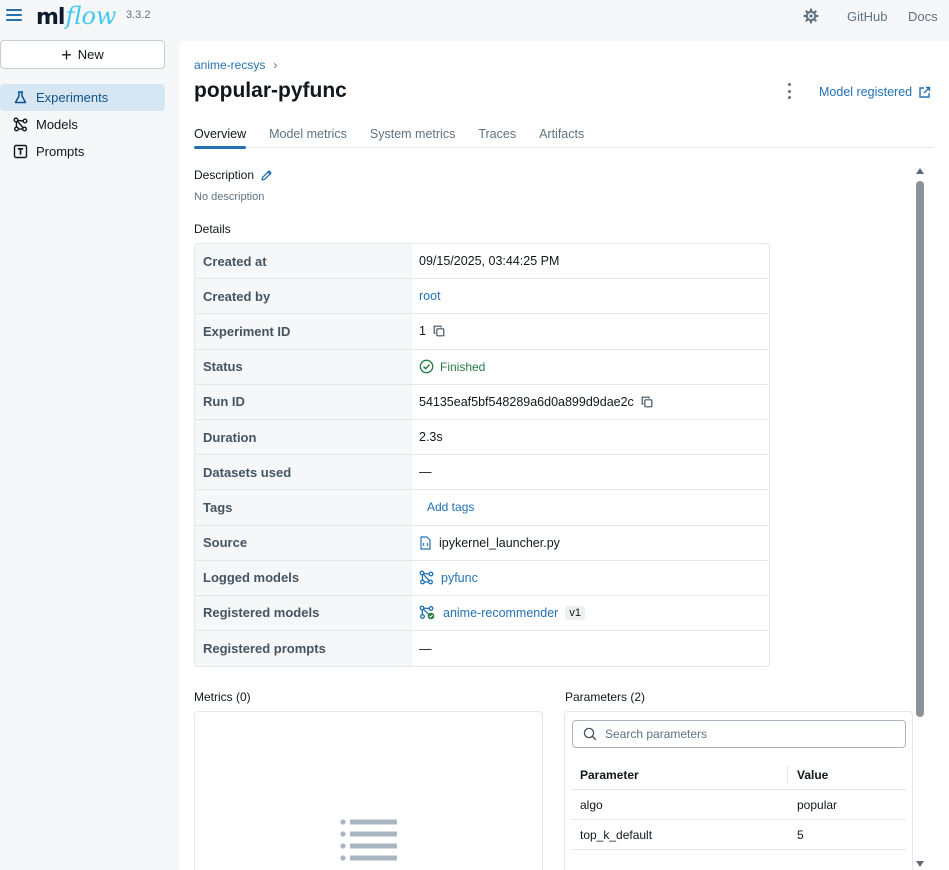  I want to click on sidebar-item-models: Models, so click(82, 124).